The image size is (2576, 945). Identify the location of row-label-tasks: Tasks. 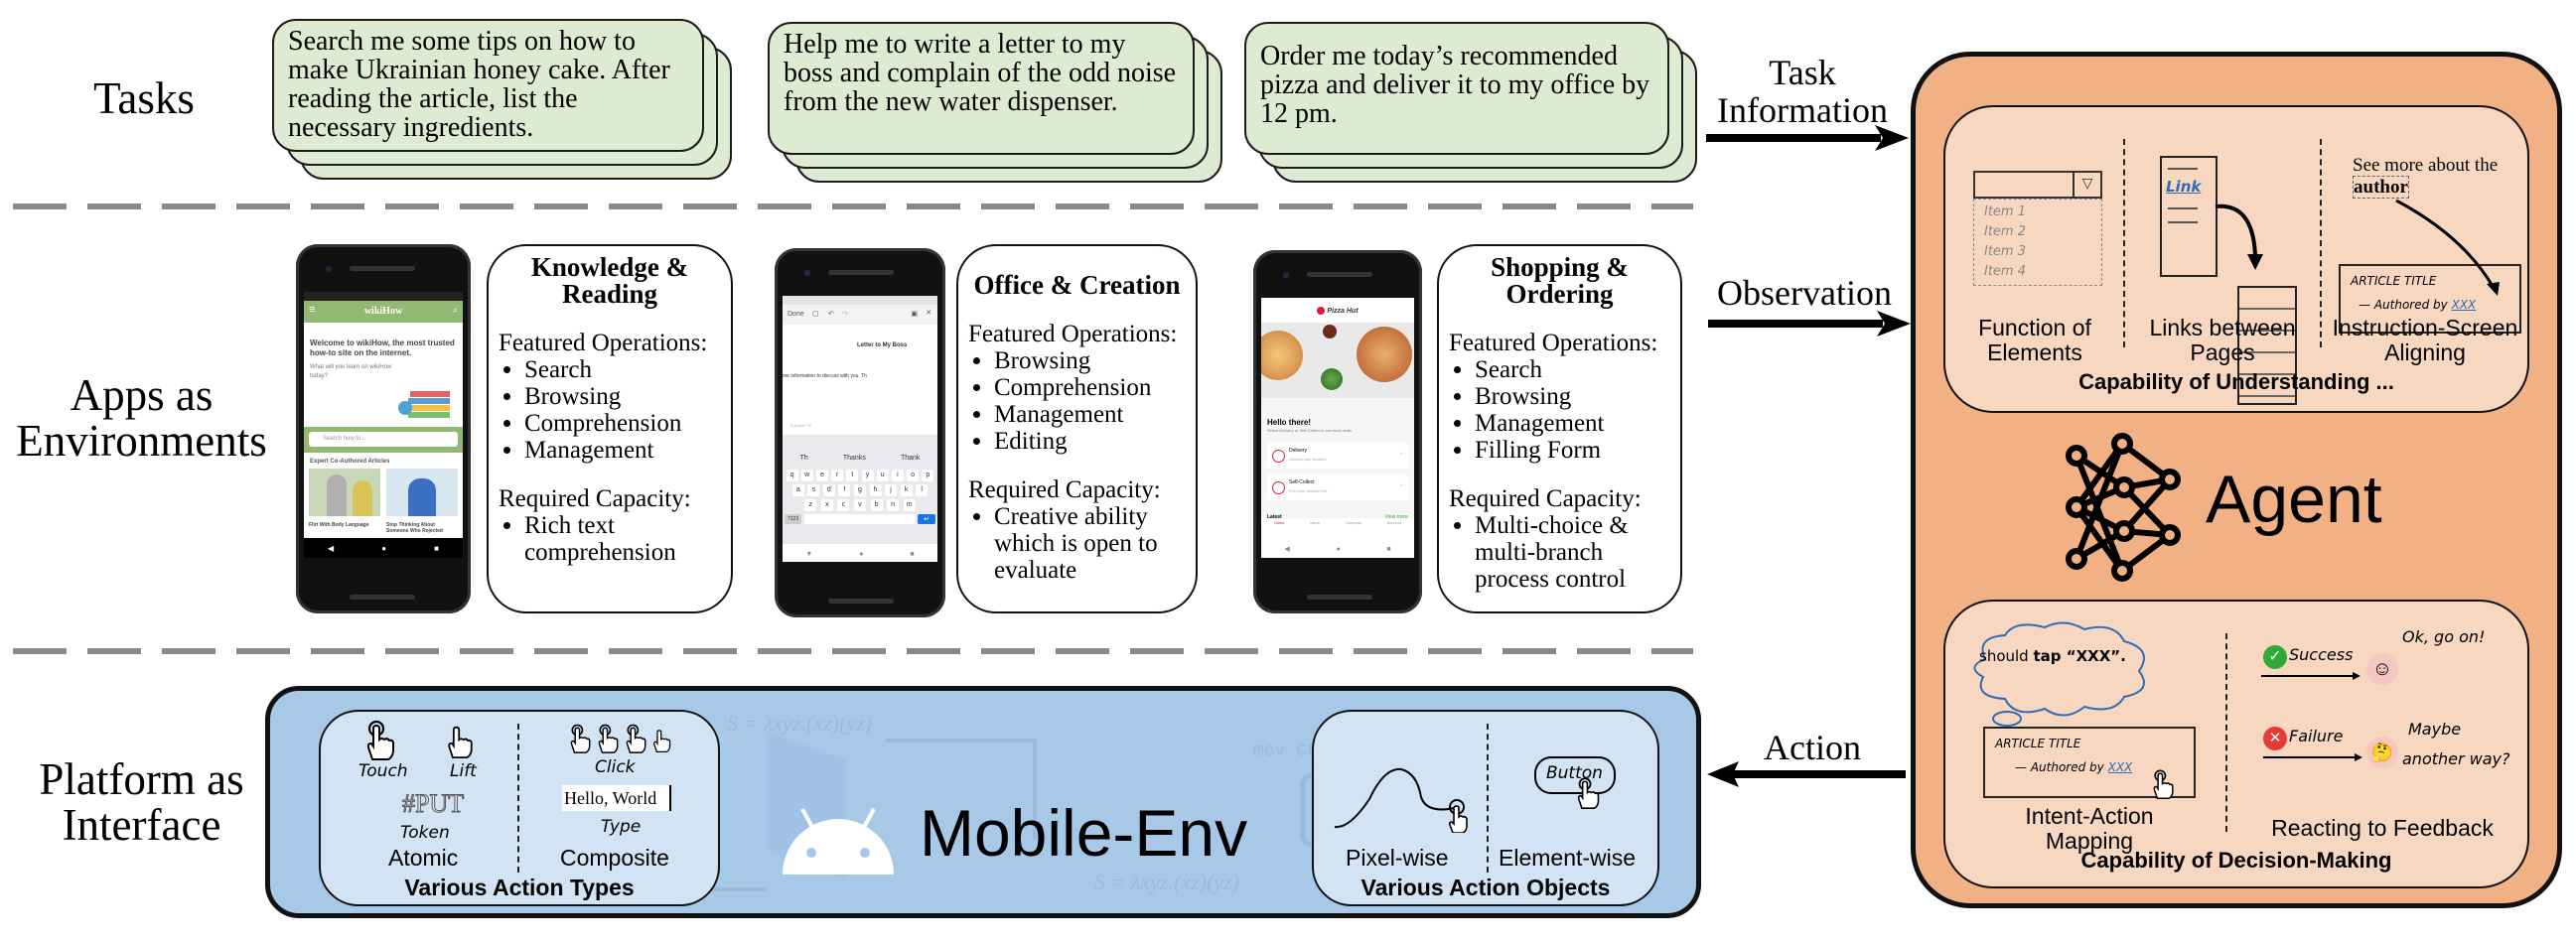
(144, 98).